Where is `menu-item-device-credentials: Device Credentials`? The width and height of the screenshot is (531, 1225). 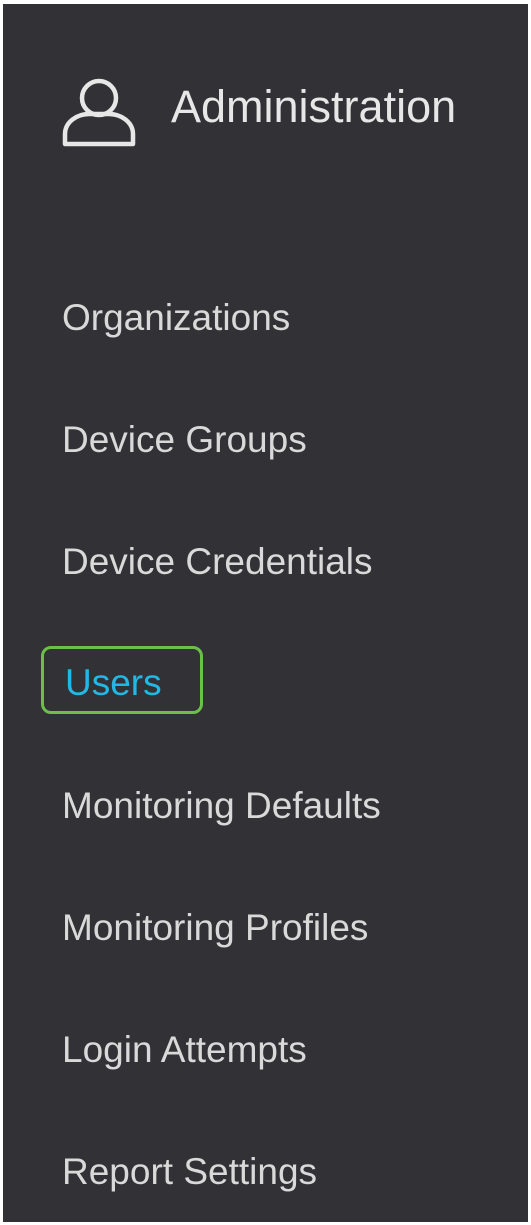
menu-item-device-credentials: Device Credentials is located at coordinates (217, 562).